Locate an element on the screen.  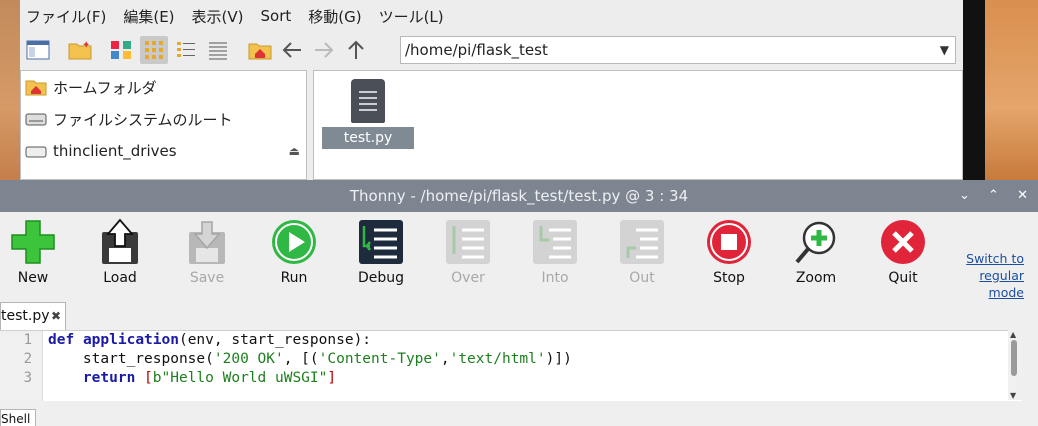
location-path-input: /home/pi/flask_test ▼ is located at coordinates (678, 50).